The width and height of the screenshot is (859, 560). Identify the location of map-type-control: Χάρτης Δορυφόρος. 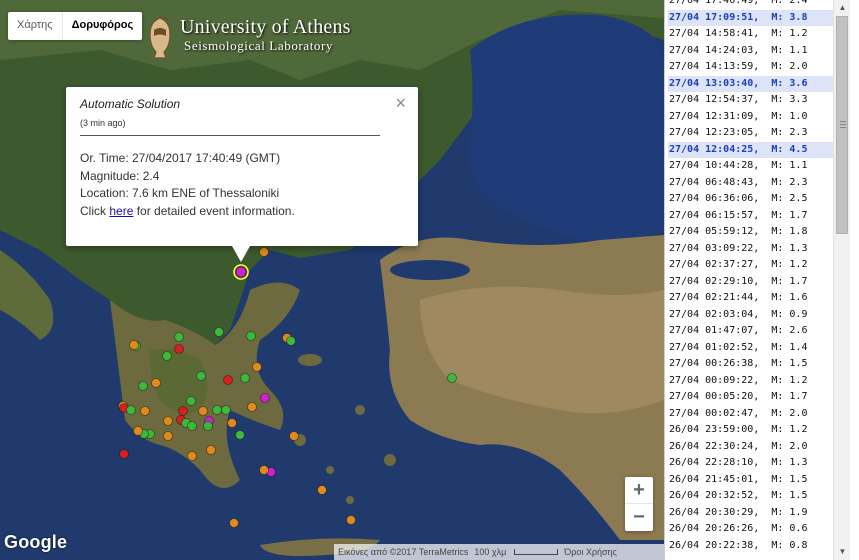
(75, 26).